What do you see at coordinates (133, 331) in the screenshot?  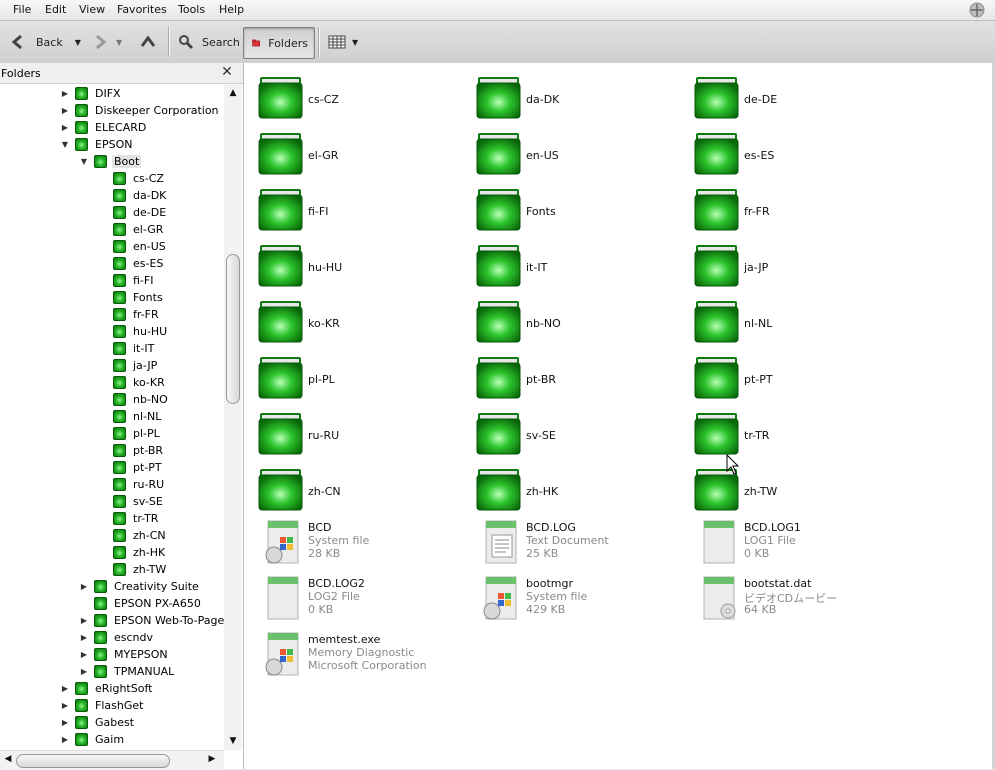 I see `tree-item: hu-HU` at bounding box center [133, 331].